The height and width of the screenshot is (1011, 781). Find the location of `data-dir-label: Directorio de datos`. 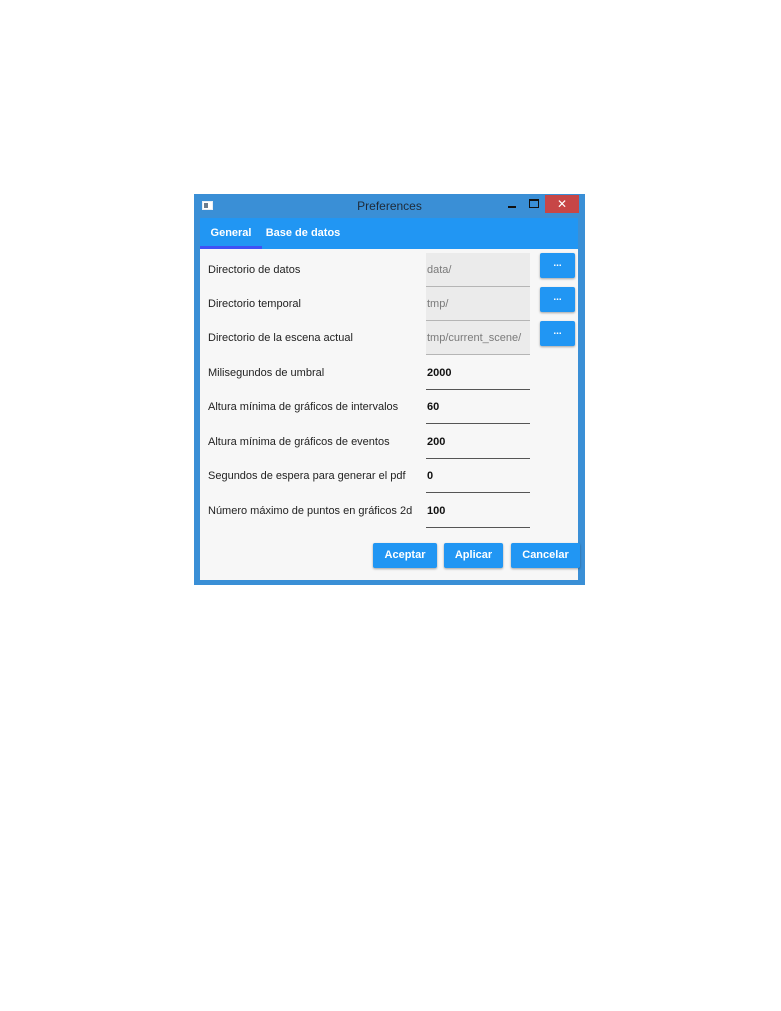

data-dir-label: Directorio de datos is located at coordinates (254, 270).